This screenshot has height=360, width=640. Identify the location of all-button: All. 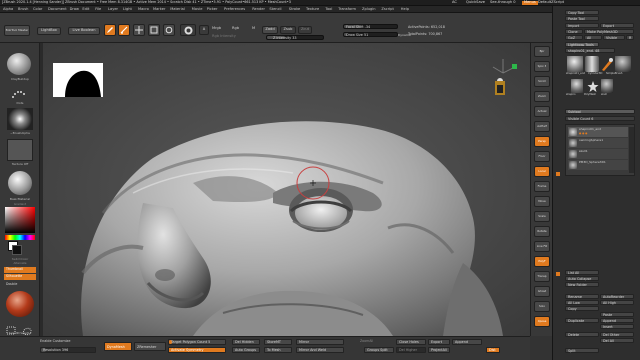
(593, 37).